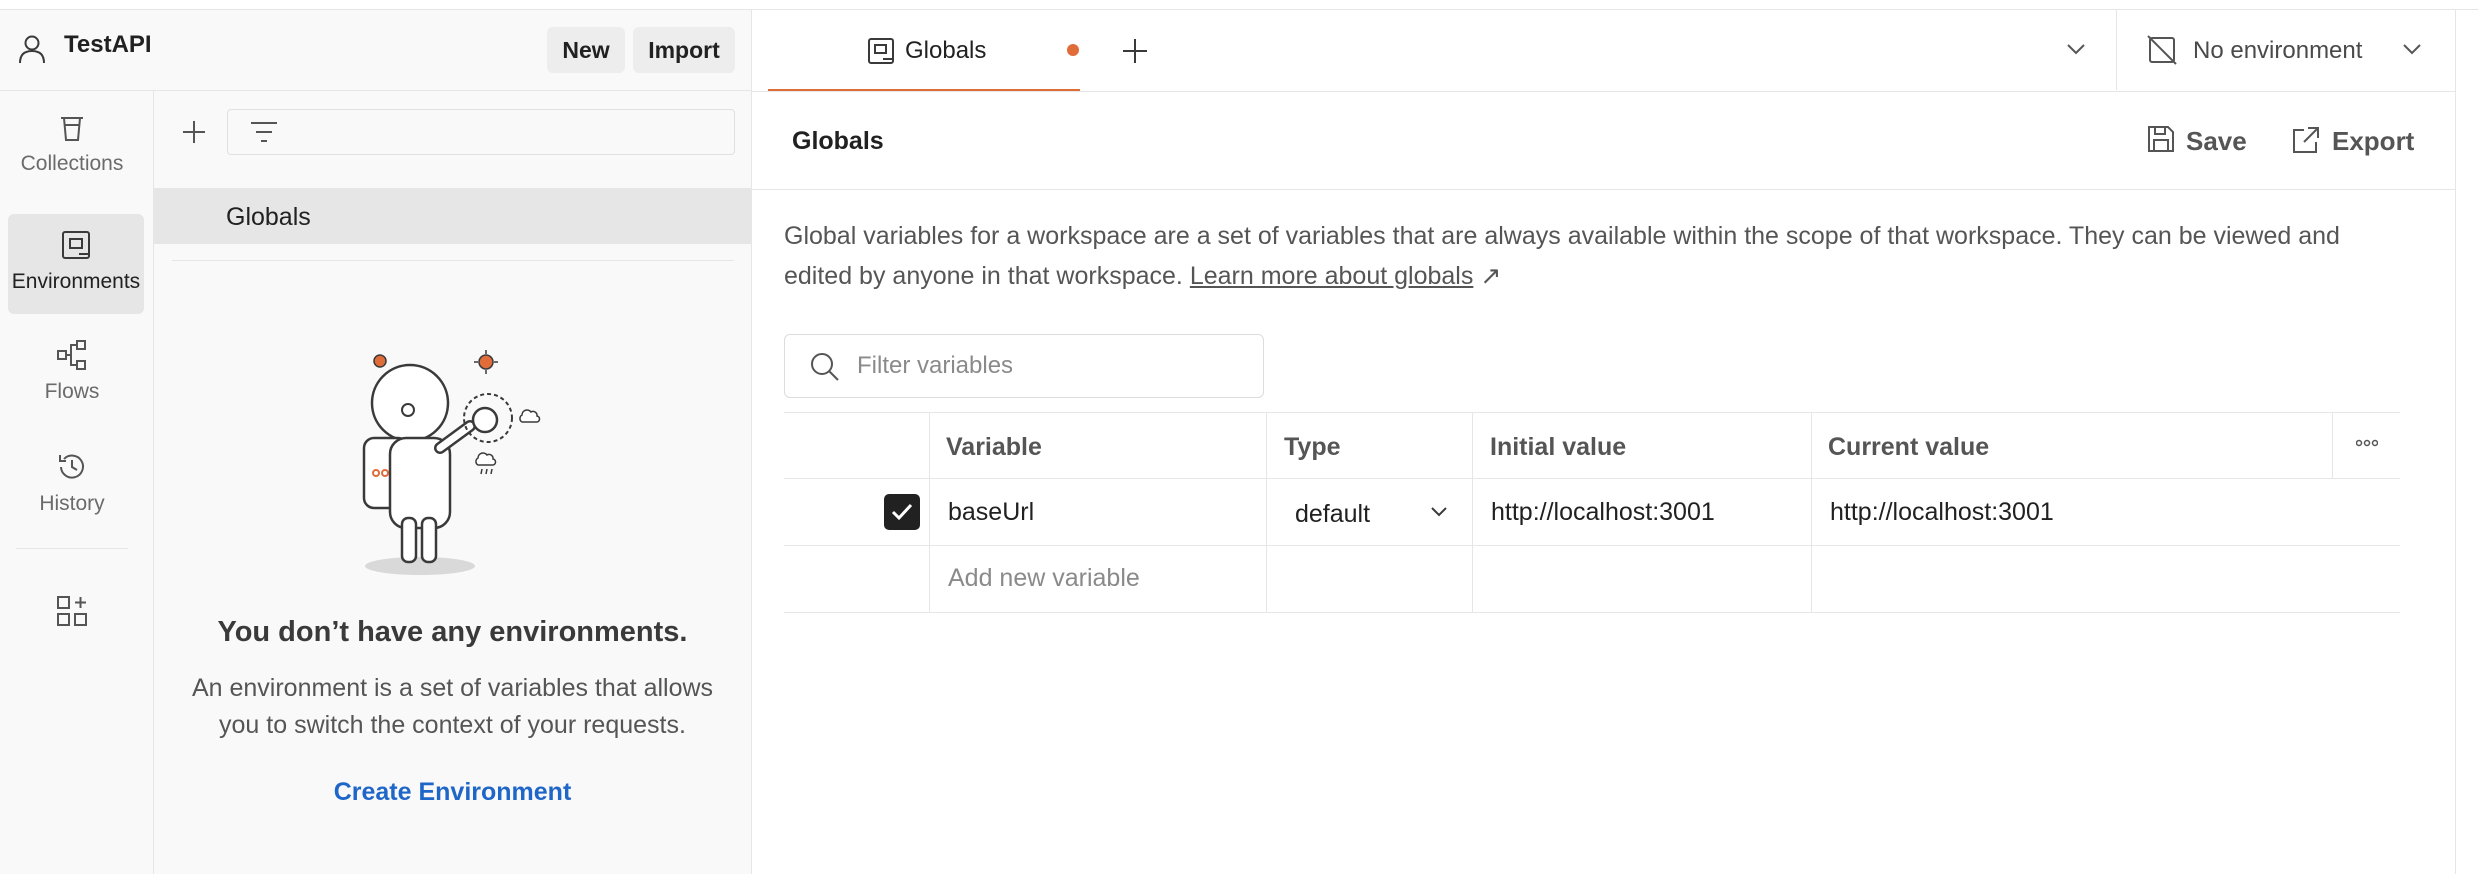 This screenshot has height=874, width=2478. Describe the element at coordinates (2367, 443) in the screenshot. I see `more-options-icon` at that location.